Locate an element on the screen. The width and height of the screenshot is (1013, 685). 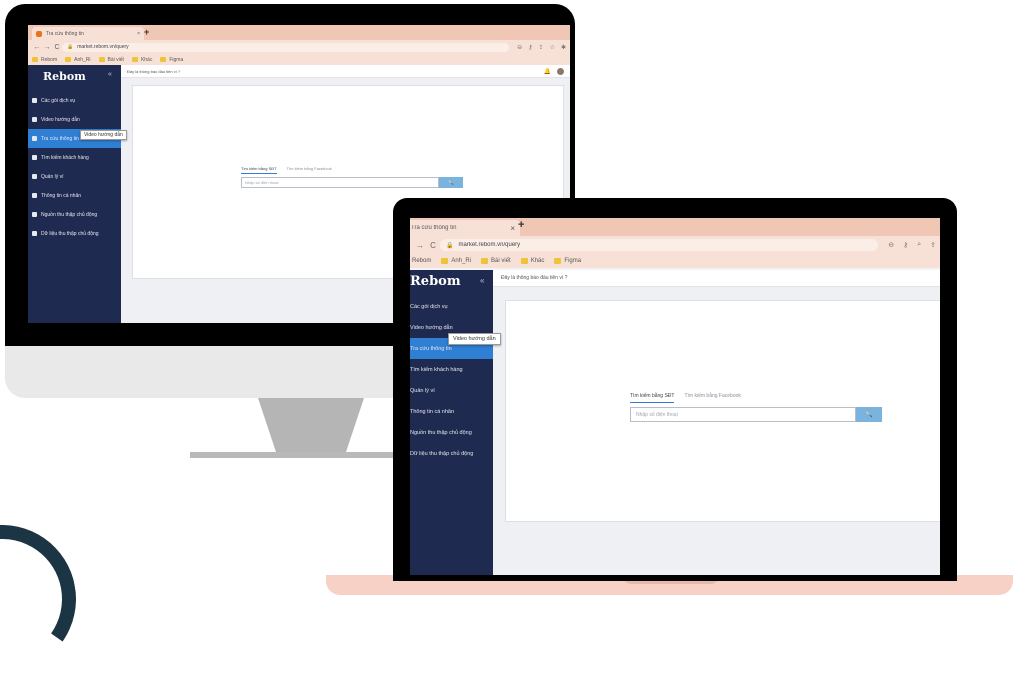
document-icon is located at coordinates (34, 138).